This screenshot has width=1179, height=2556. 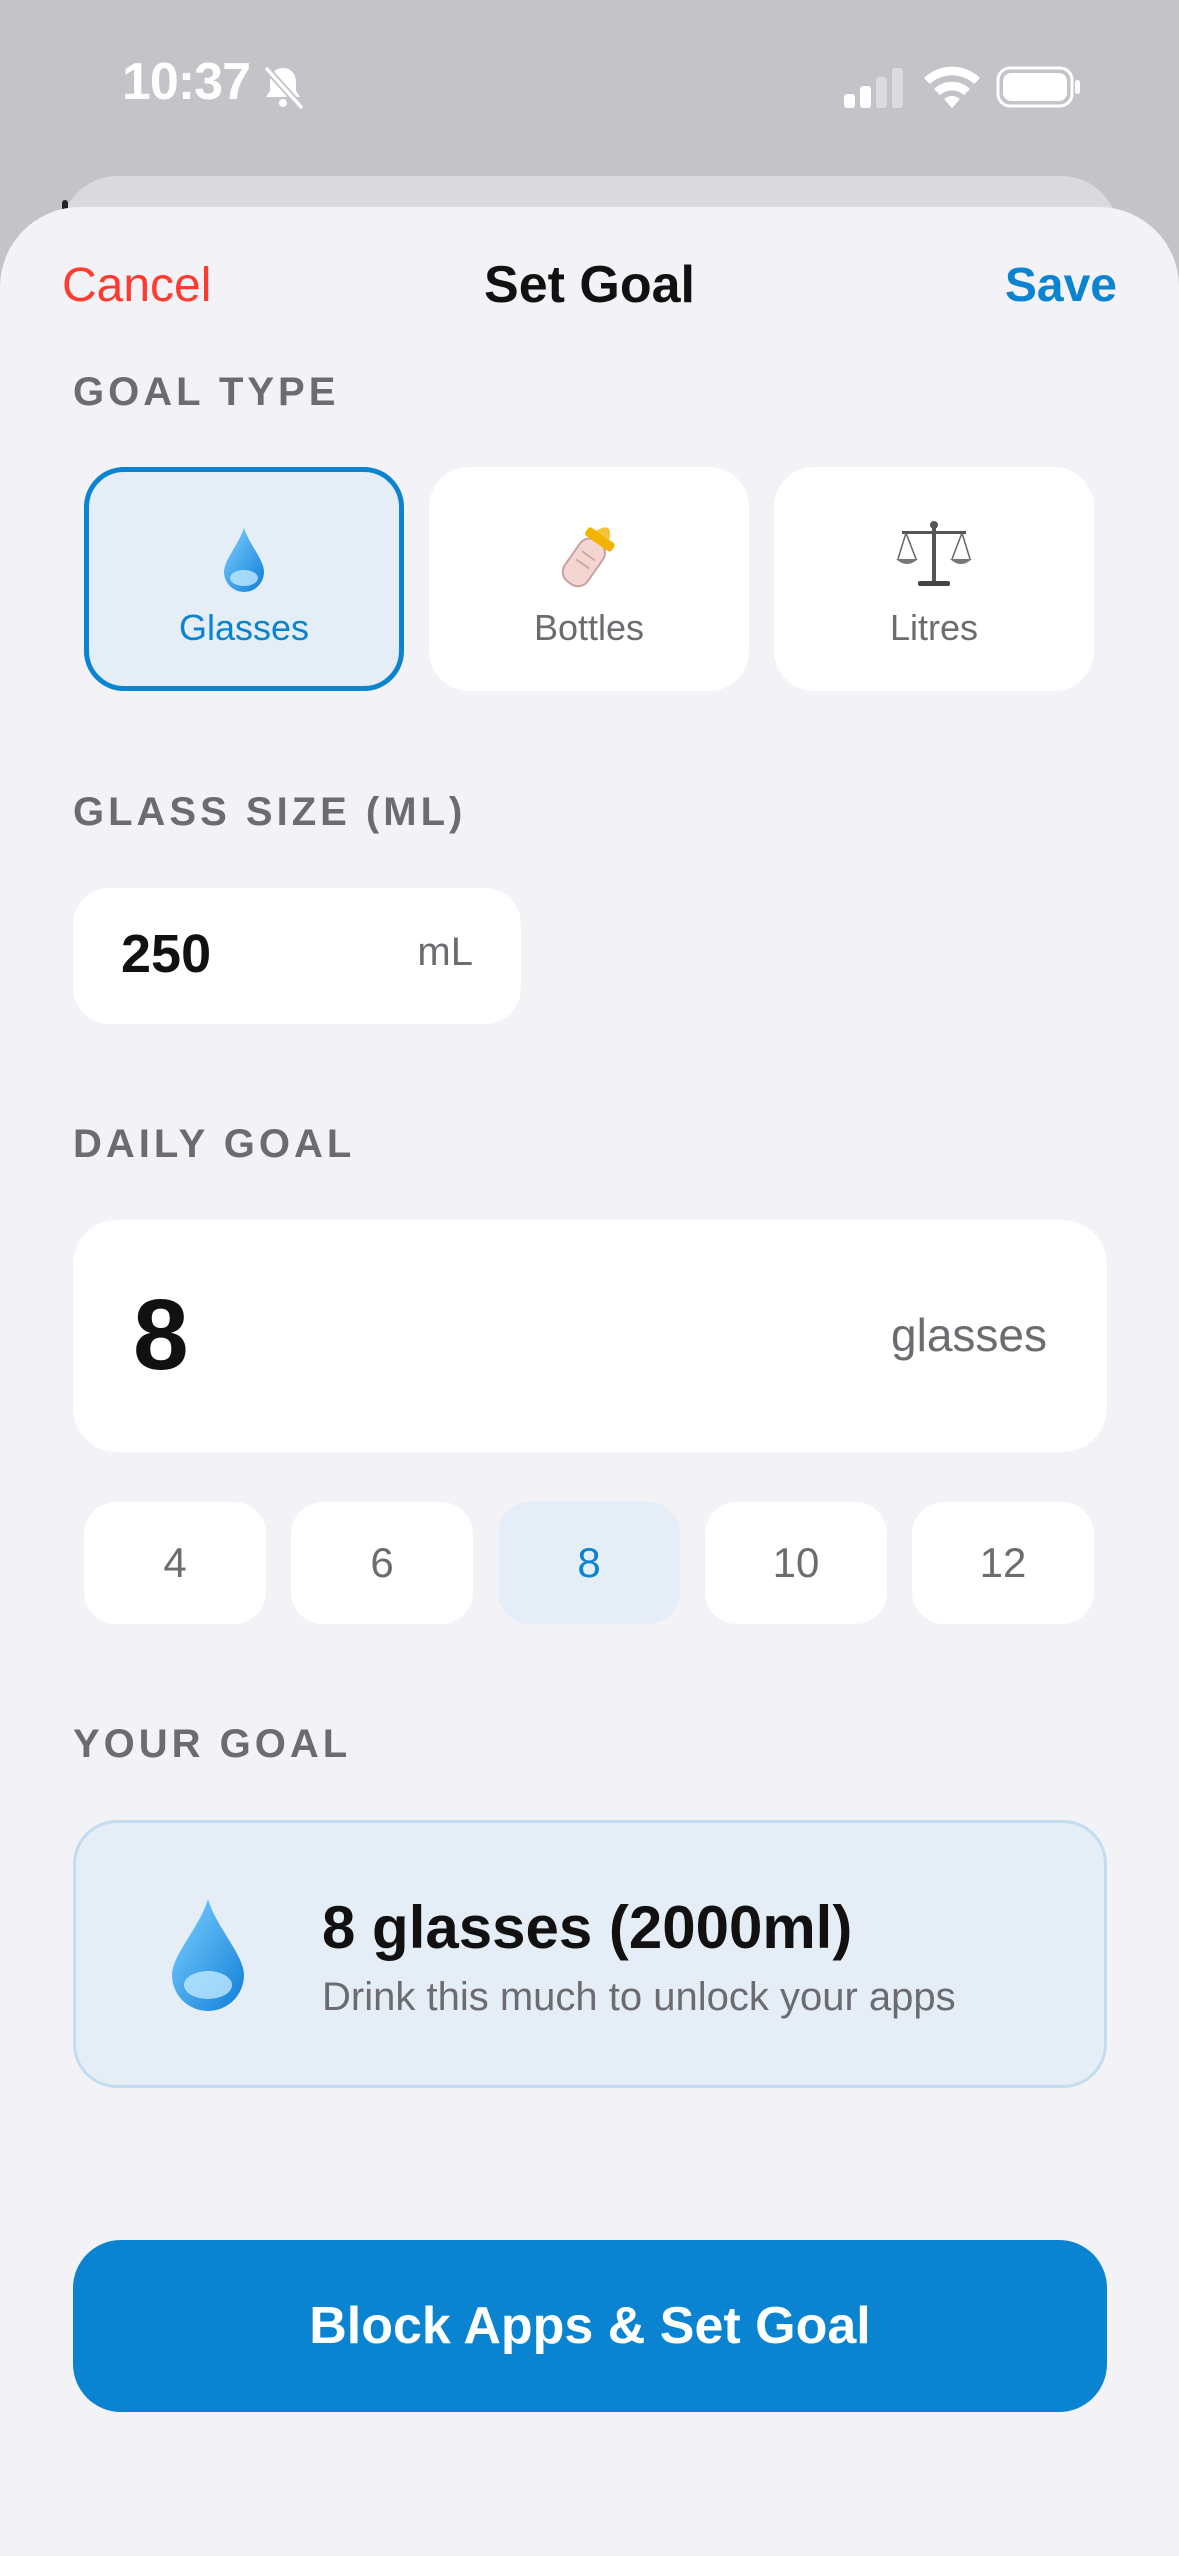 I want to click on preset-chip-8: 8, so click(x=589, y=1563).